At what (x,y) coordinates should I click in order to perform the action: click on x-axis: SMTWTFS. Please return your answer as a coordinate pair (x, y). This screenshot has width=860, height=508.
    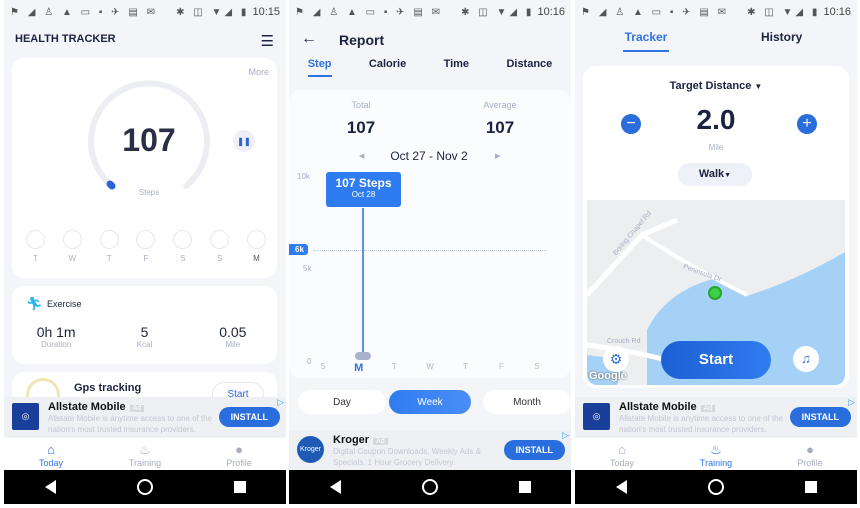
    Looking at the image, I should click on (430, 368).